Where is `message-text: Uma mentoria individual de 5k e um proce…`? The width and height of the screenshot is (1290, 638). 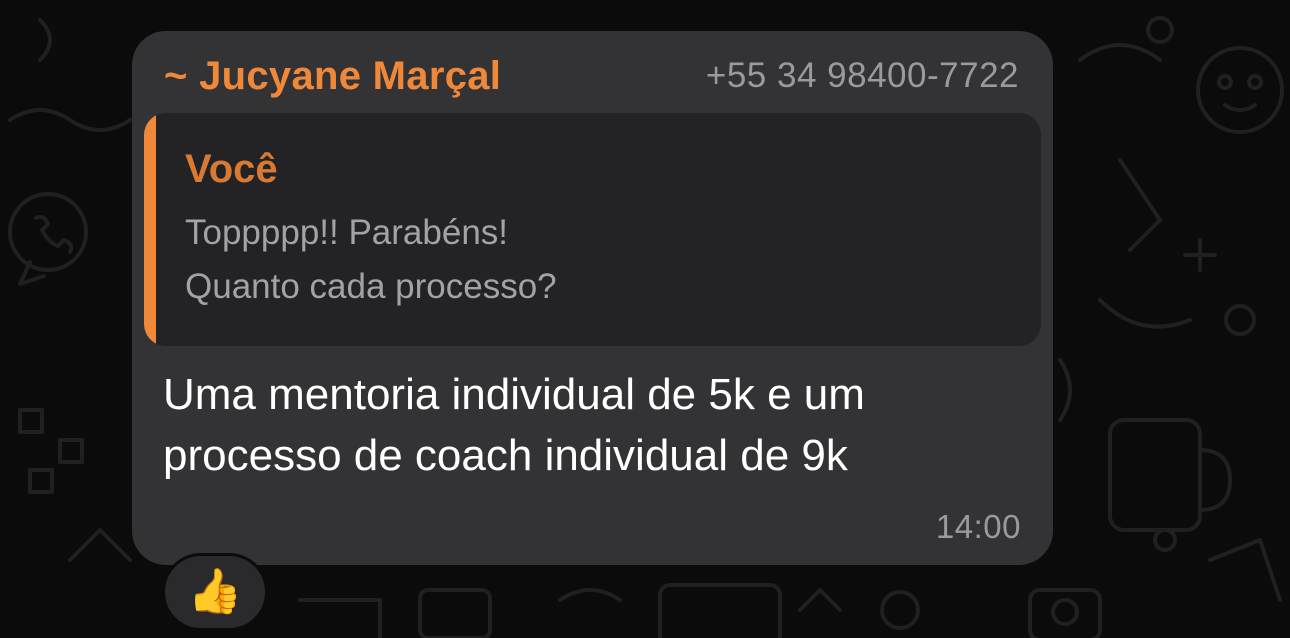 message-text: Uma mentoria individual de 5k e um proce… is located at coordinates (593, 425).